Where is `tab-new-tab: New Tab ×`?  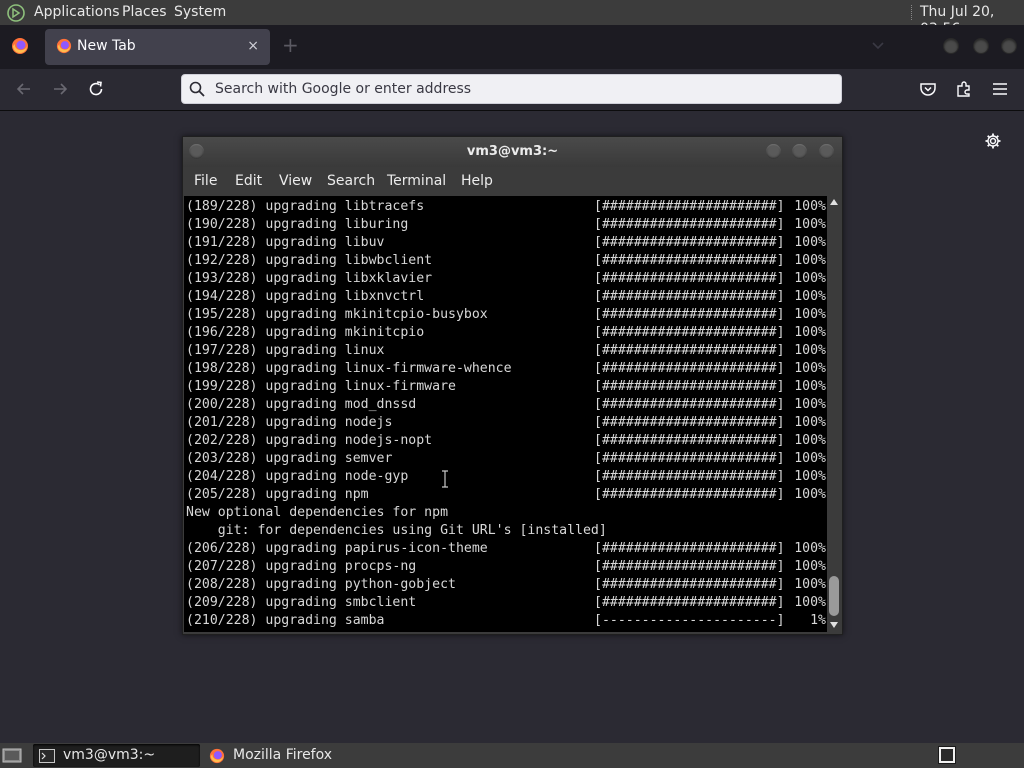 tab-new-tab: New Tab × is located at coordinates (157, 47).